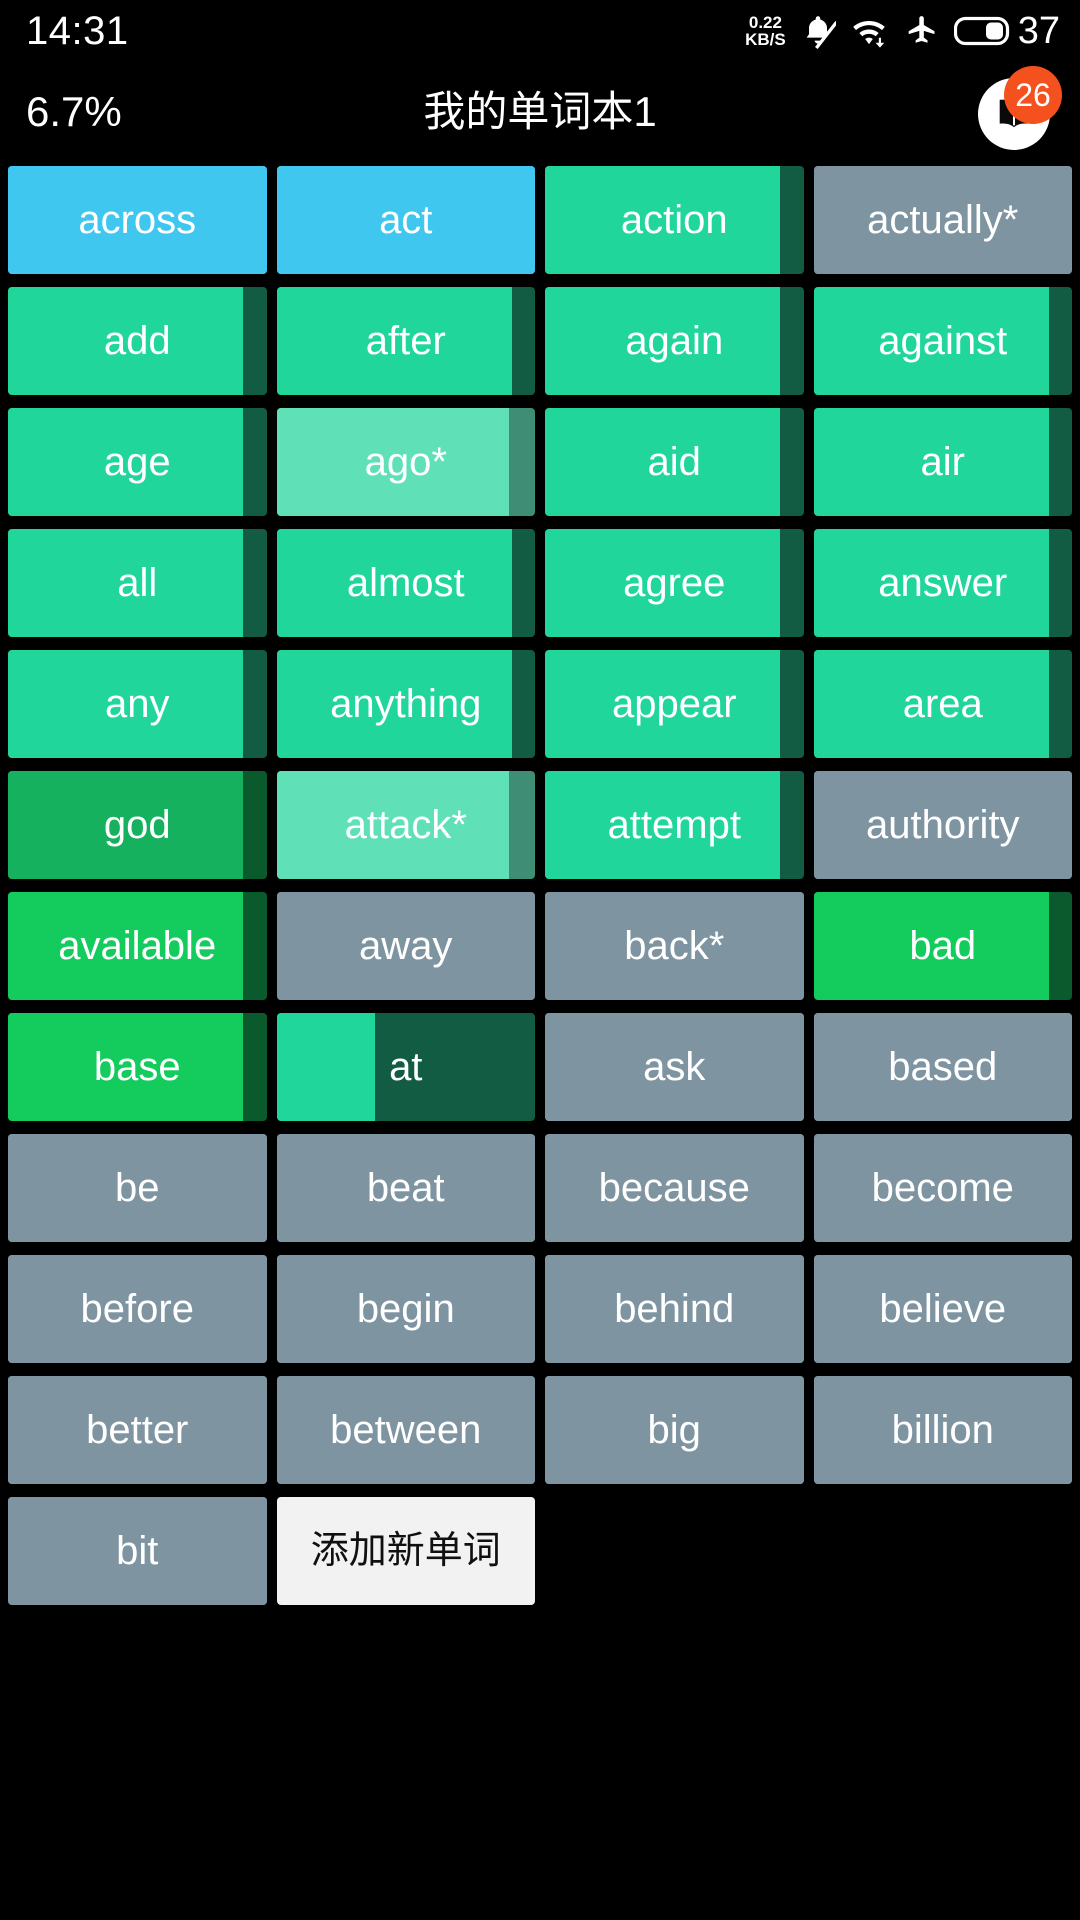 This screenshot has width=1080, height=1920. I want to click on title-bar: 6.7% 我的单词本1 26, so click(540, 112).